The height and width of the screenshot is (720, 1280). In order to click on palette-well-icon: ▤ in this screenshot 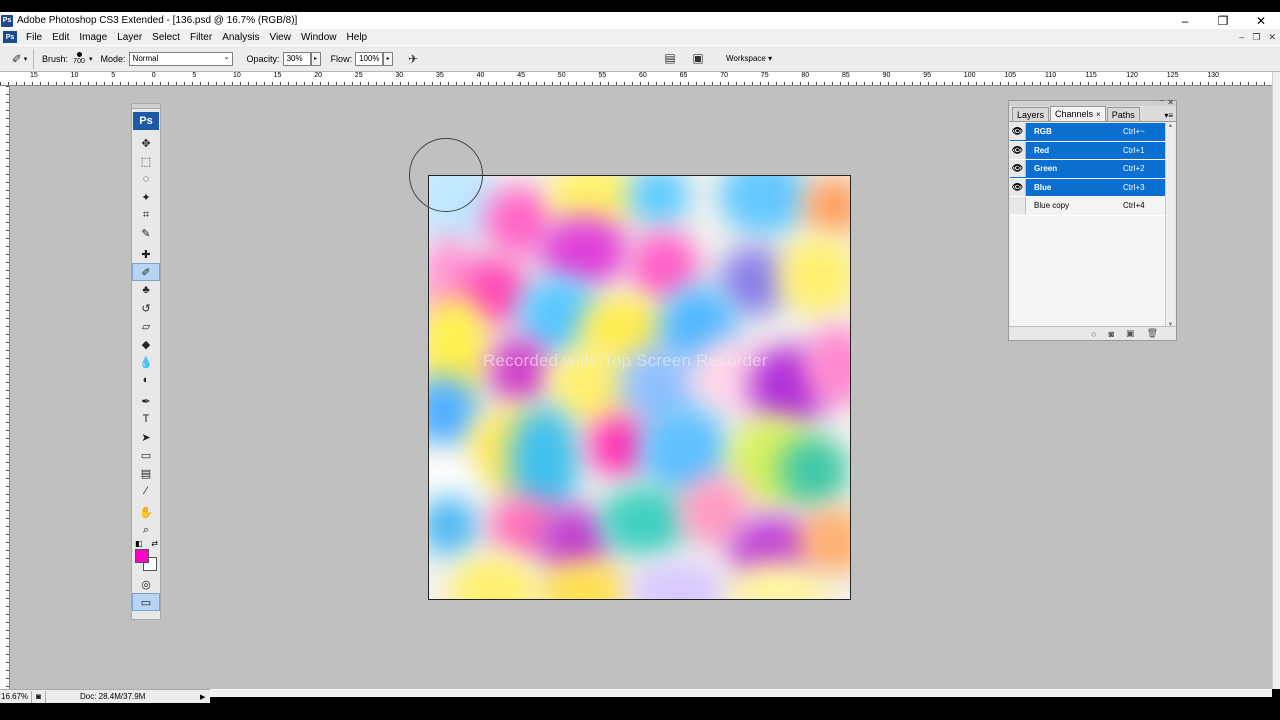, I will do `click(670, 58)`.